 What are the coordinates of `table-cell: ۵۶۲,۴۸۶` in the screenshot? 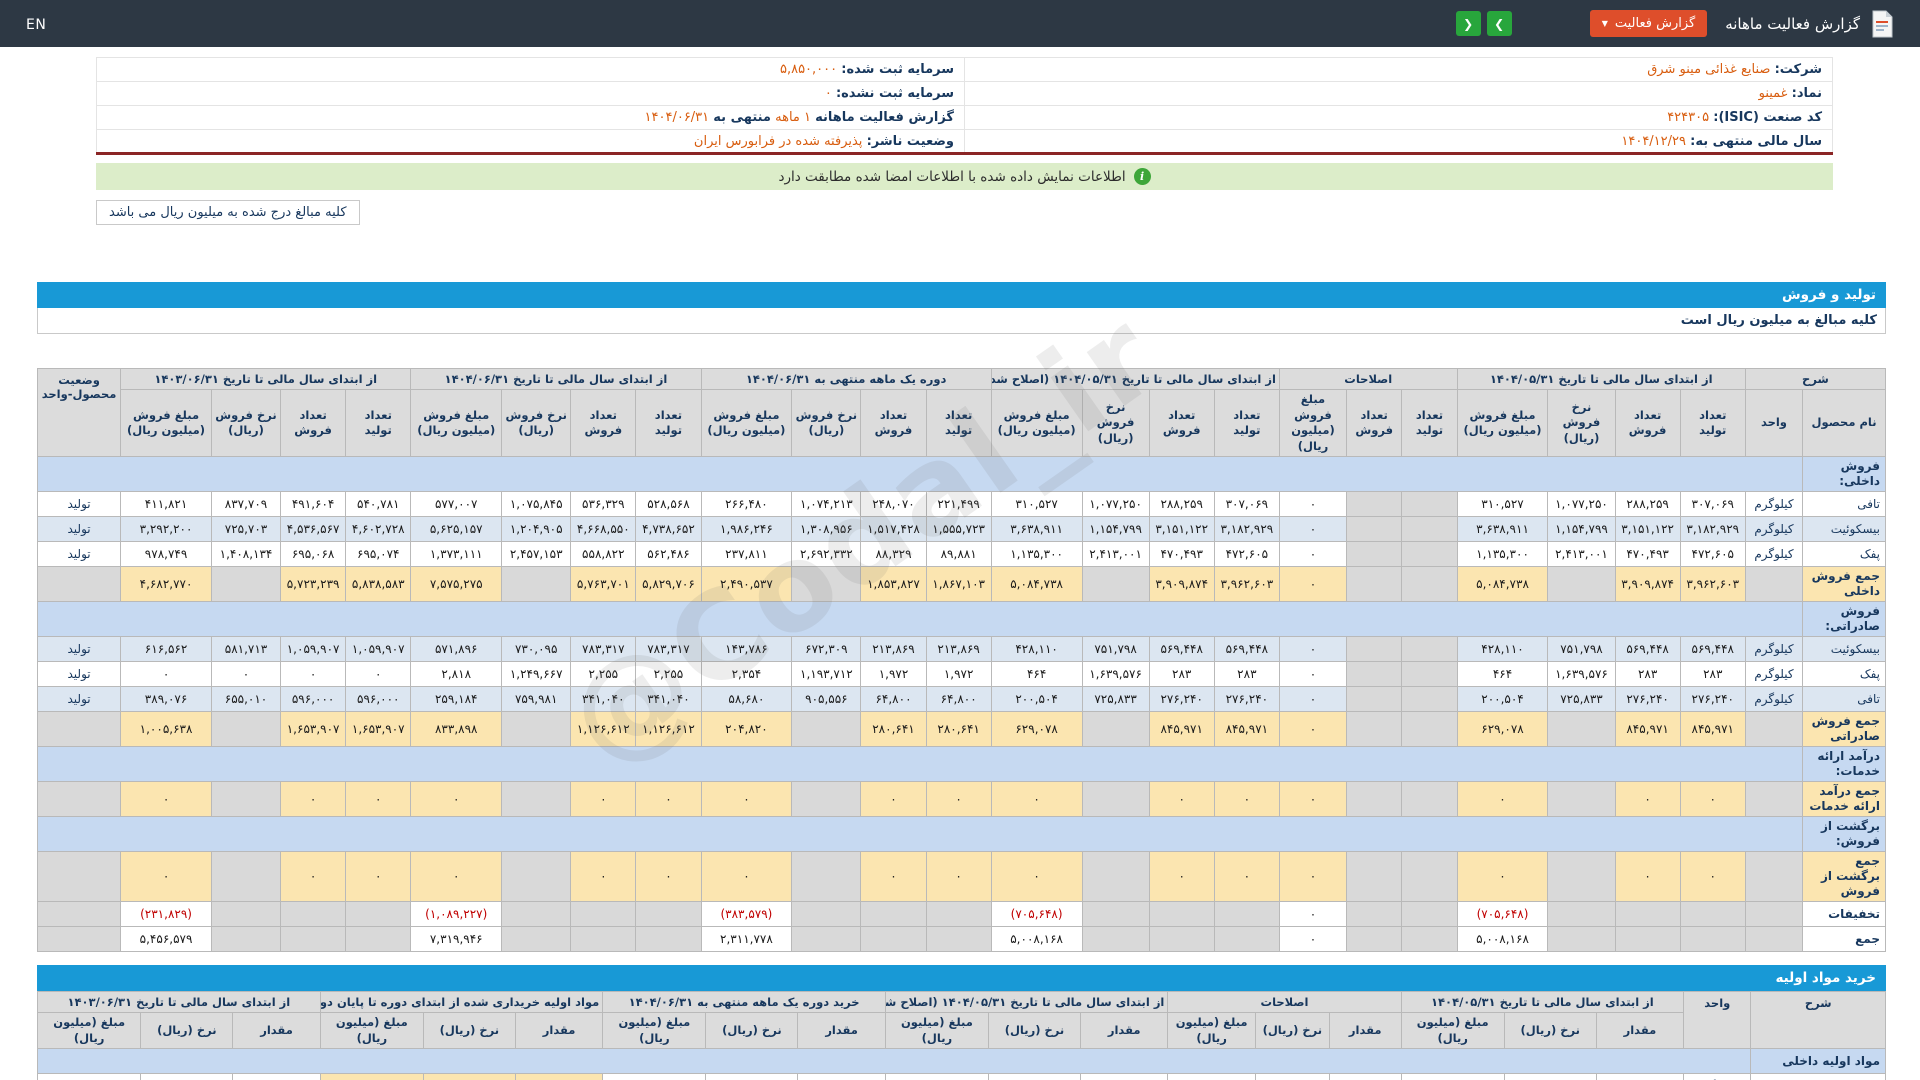 It's located at (668, 554).